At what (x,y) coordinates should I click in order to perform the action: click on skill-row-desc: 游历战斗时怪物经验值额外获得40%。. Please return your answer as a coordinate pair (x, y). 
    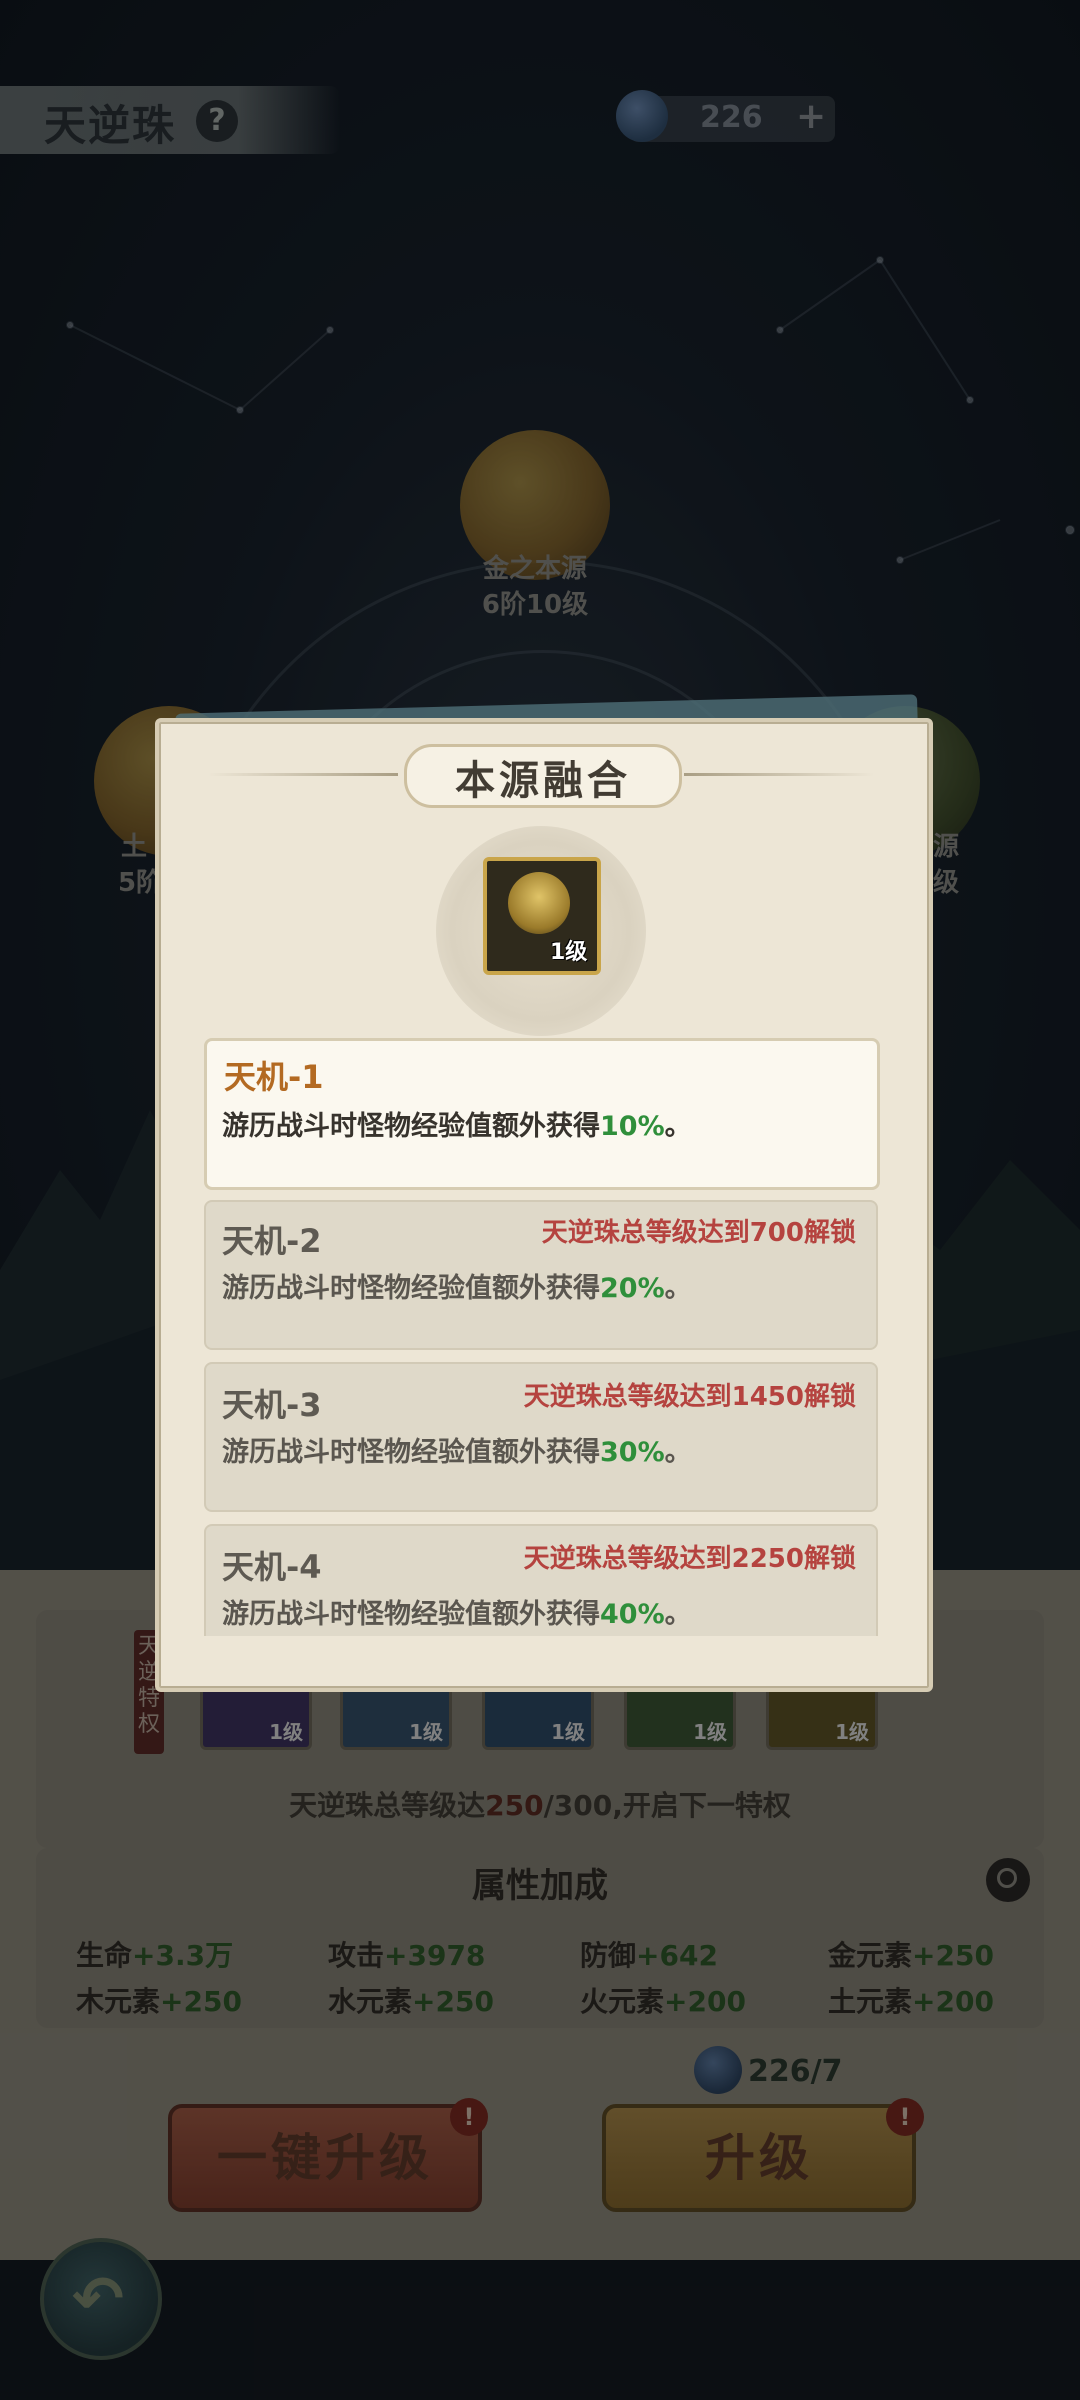
    Looking at the image, I should click on (457, 1614).